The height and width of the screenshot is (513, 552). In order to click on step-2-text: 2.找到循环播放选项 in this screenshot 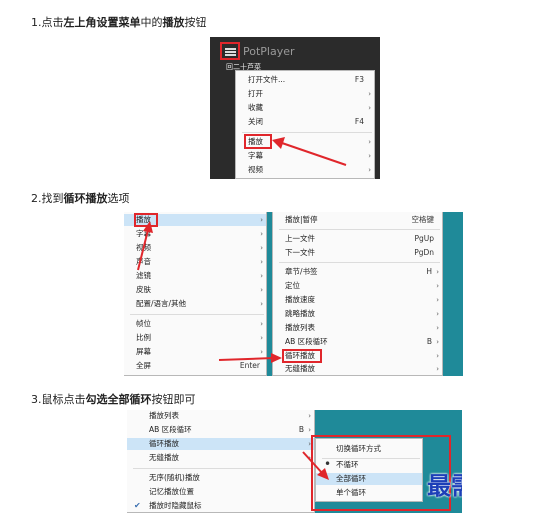, I will do `click(80, 198)`.